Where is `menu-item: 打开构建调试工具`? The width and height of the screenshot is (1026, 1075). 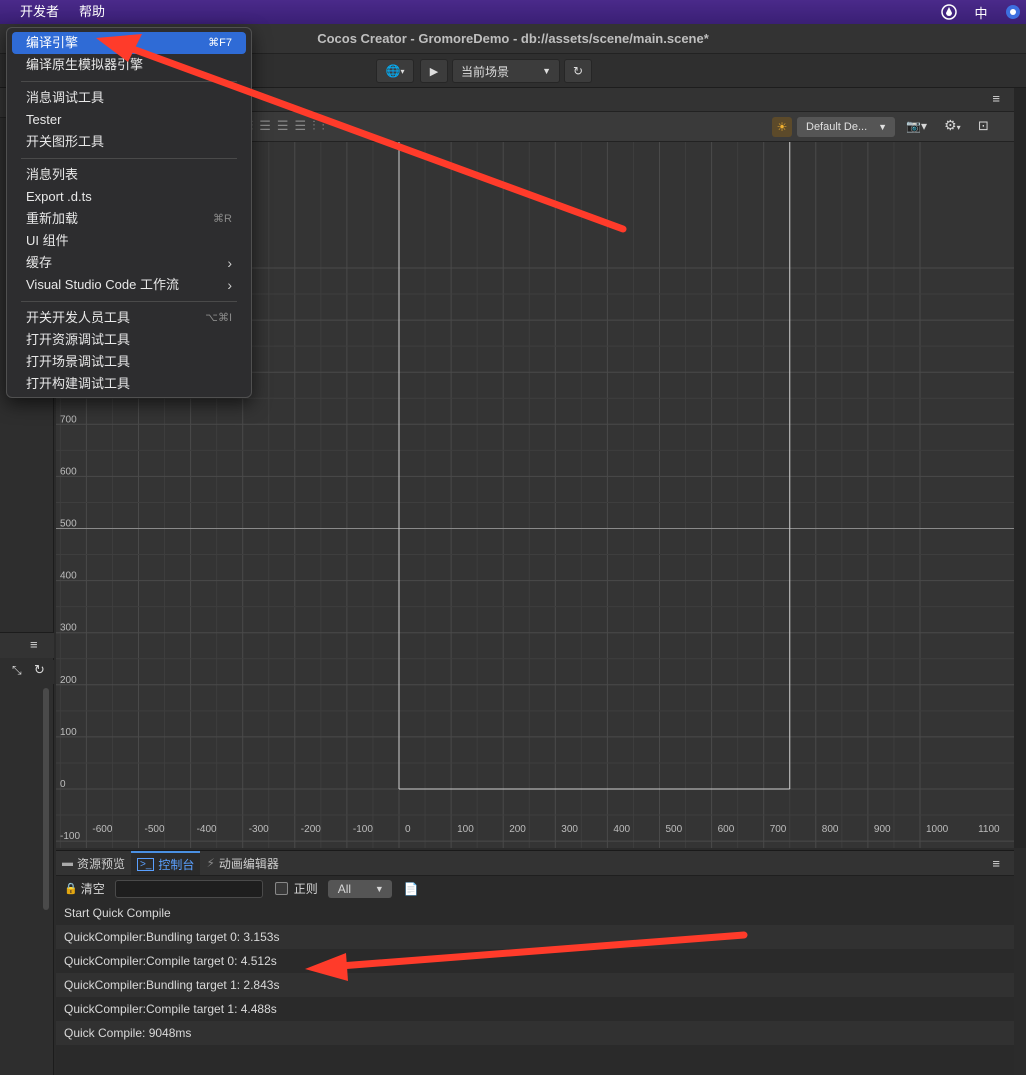 menu-item: 打开构建调试工具 is located at coordinates (129, 384).